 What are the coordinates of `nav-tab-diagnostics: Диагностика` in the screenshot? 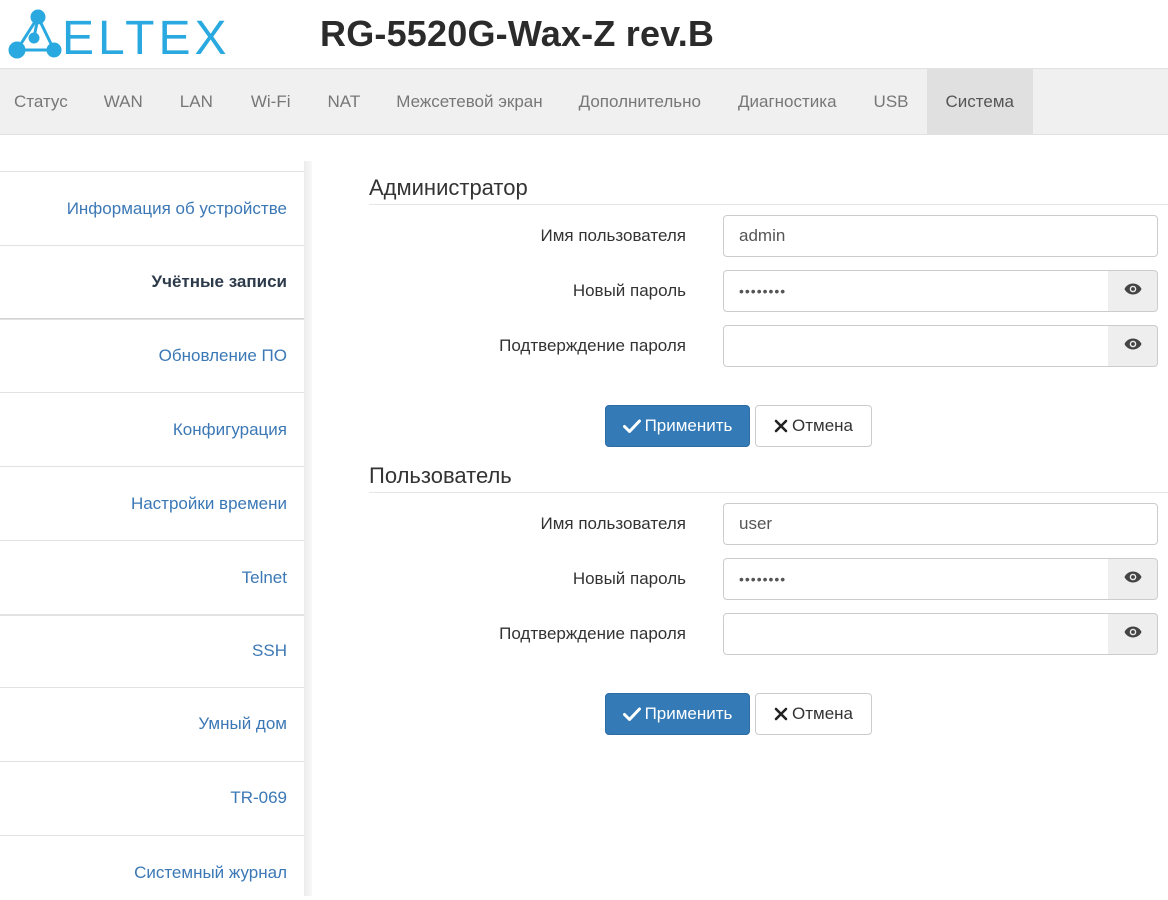 It's located at (787, 102).